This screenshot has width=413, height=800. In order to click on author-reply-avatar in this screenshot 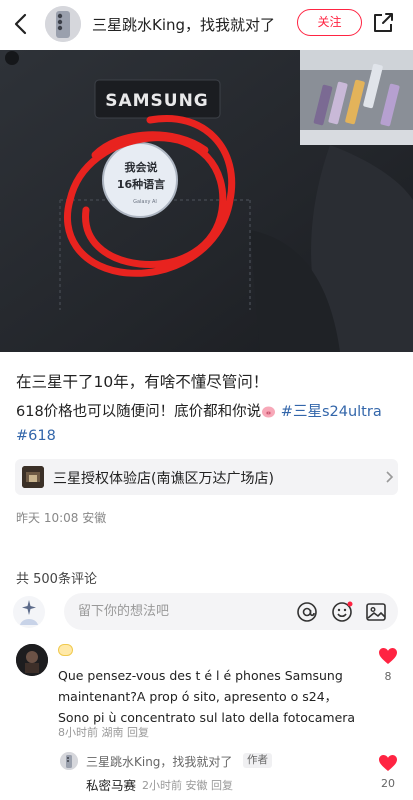, I will do `click(69, 761)`.